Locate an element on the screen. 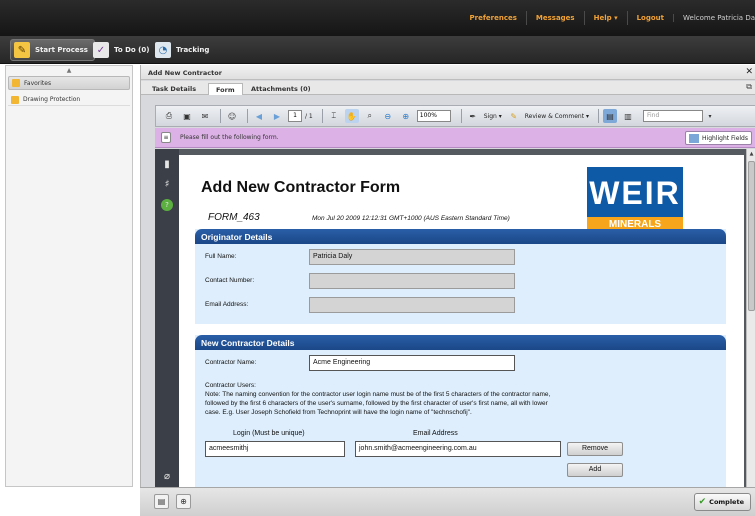 The width and height of the screenshot is (755, 516). preferences-link: Preferences is located at coordinates (493, 18).